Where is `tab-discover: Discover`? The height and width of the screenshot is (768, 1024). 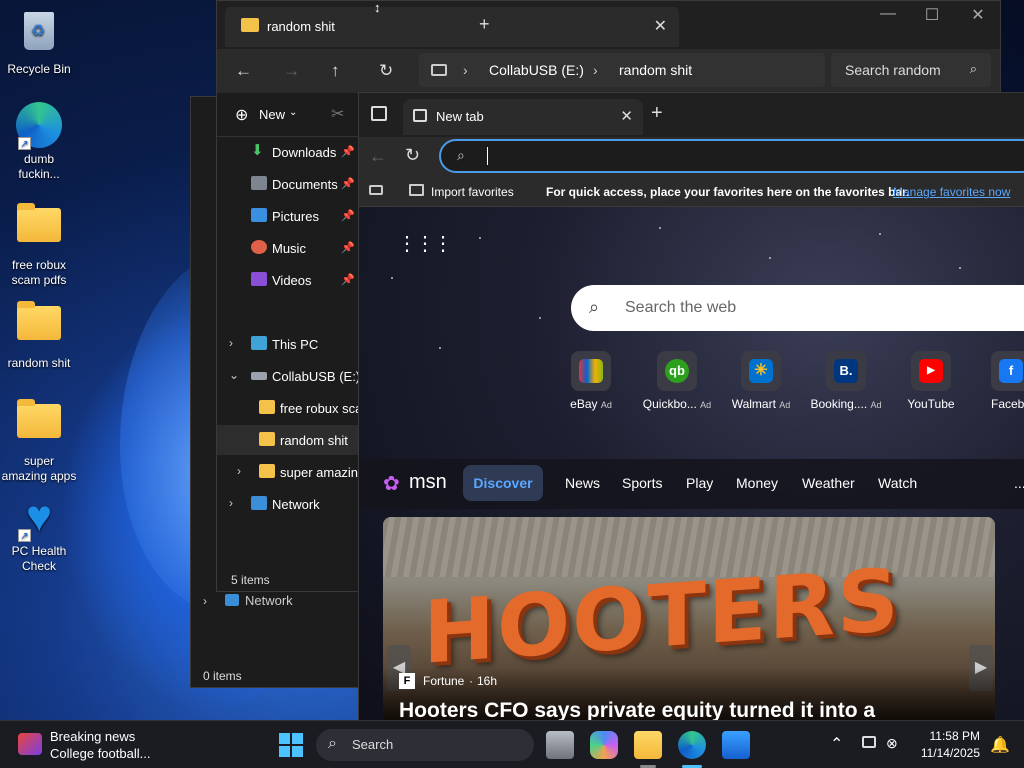
tab-discover: Discover is located at coordinates (503, 483).